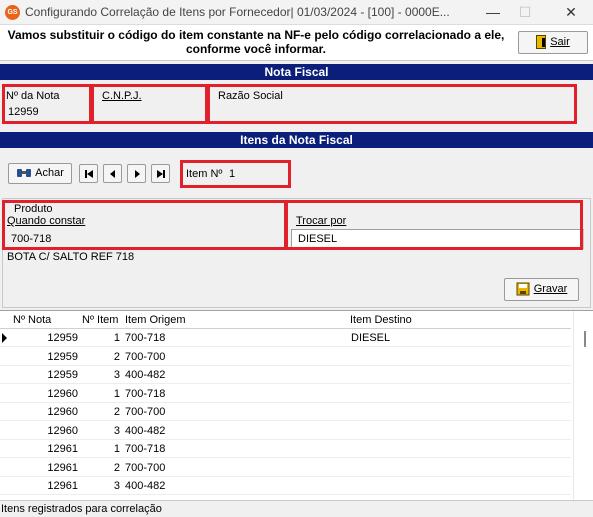  What do you see at coordinates (285, 468) in the screenshot?
I see `table-row: 12961 2 700-700` at bounding box center [285, 468].